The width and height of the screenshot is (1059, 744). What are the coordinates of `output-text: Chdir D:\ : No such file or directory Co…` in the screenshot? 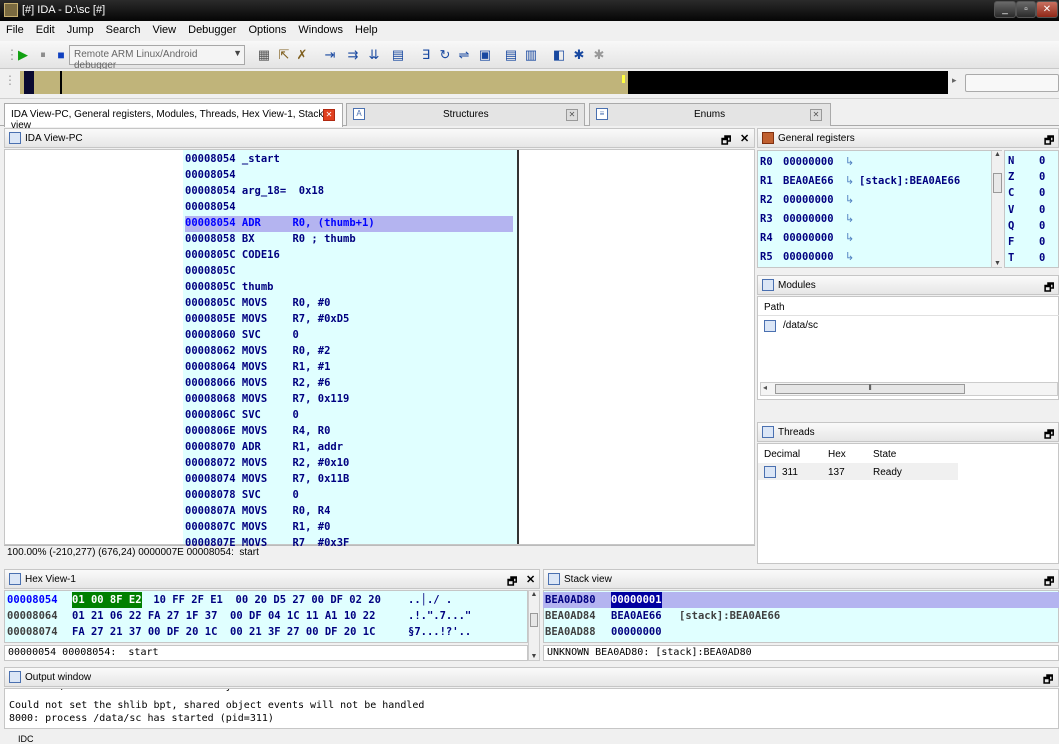 It's located at (531, 708).